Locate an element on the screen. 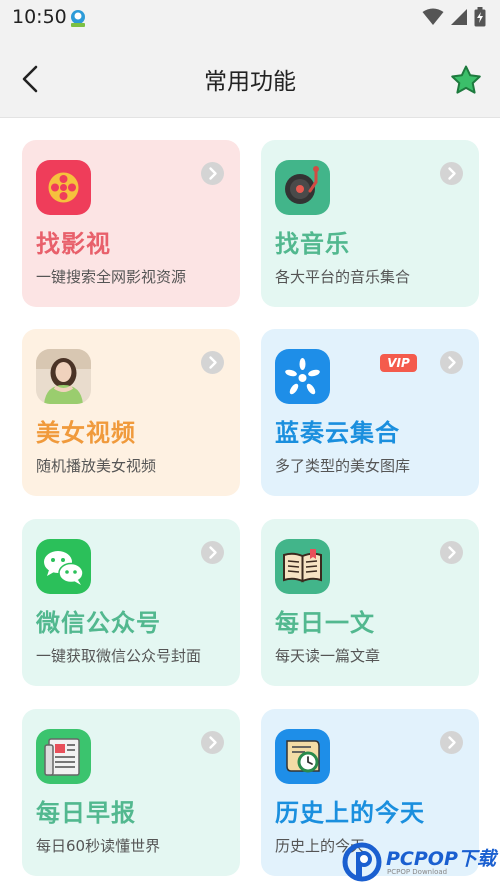 The width and height of the screenshot is (500, 888). card-title: 每日一文 is located at coordinates (325, 623).